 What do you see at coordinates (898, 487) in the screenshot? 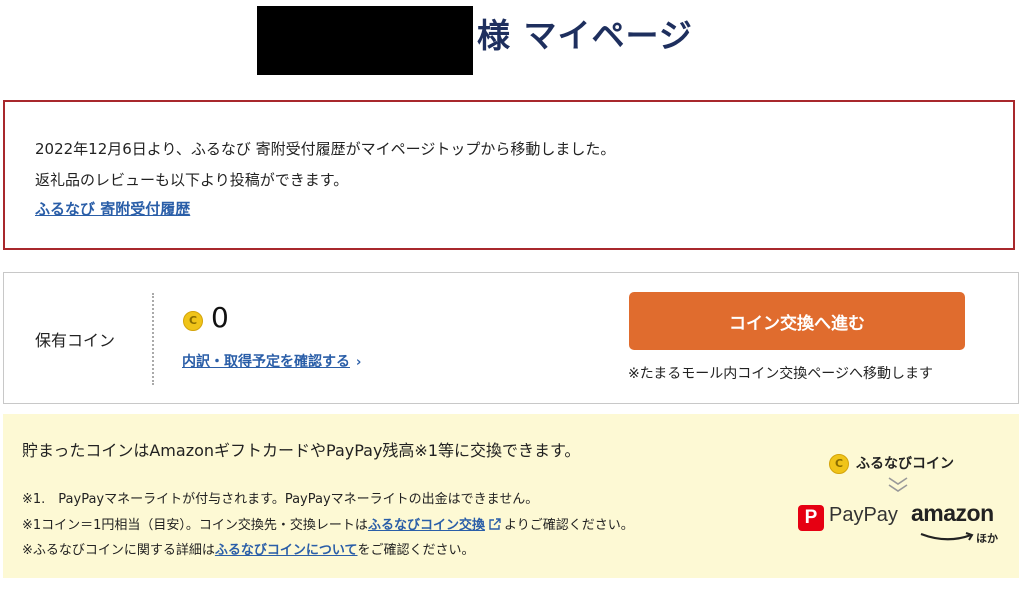
I see `double-chevron-down-icon` at bounding box center [898, 487].